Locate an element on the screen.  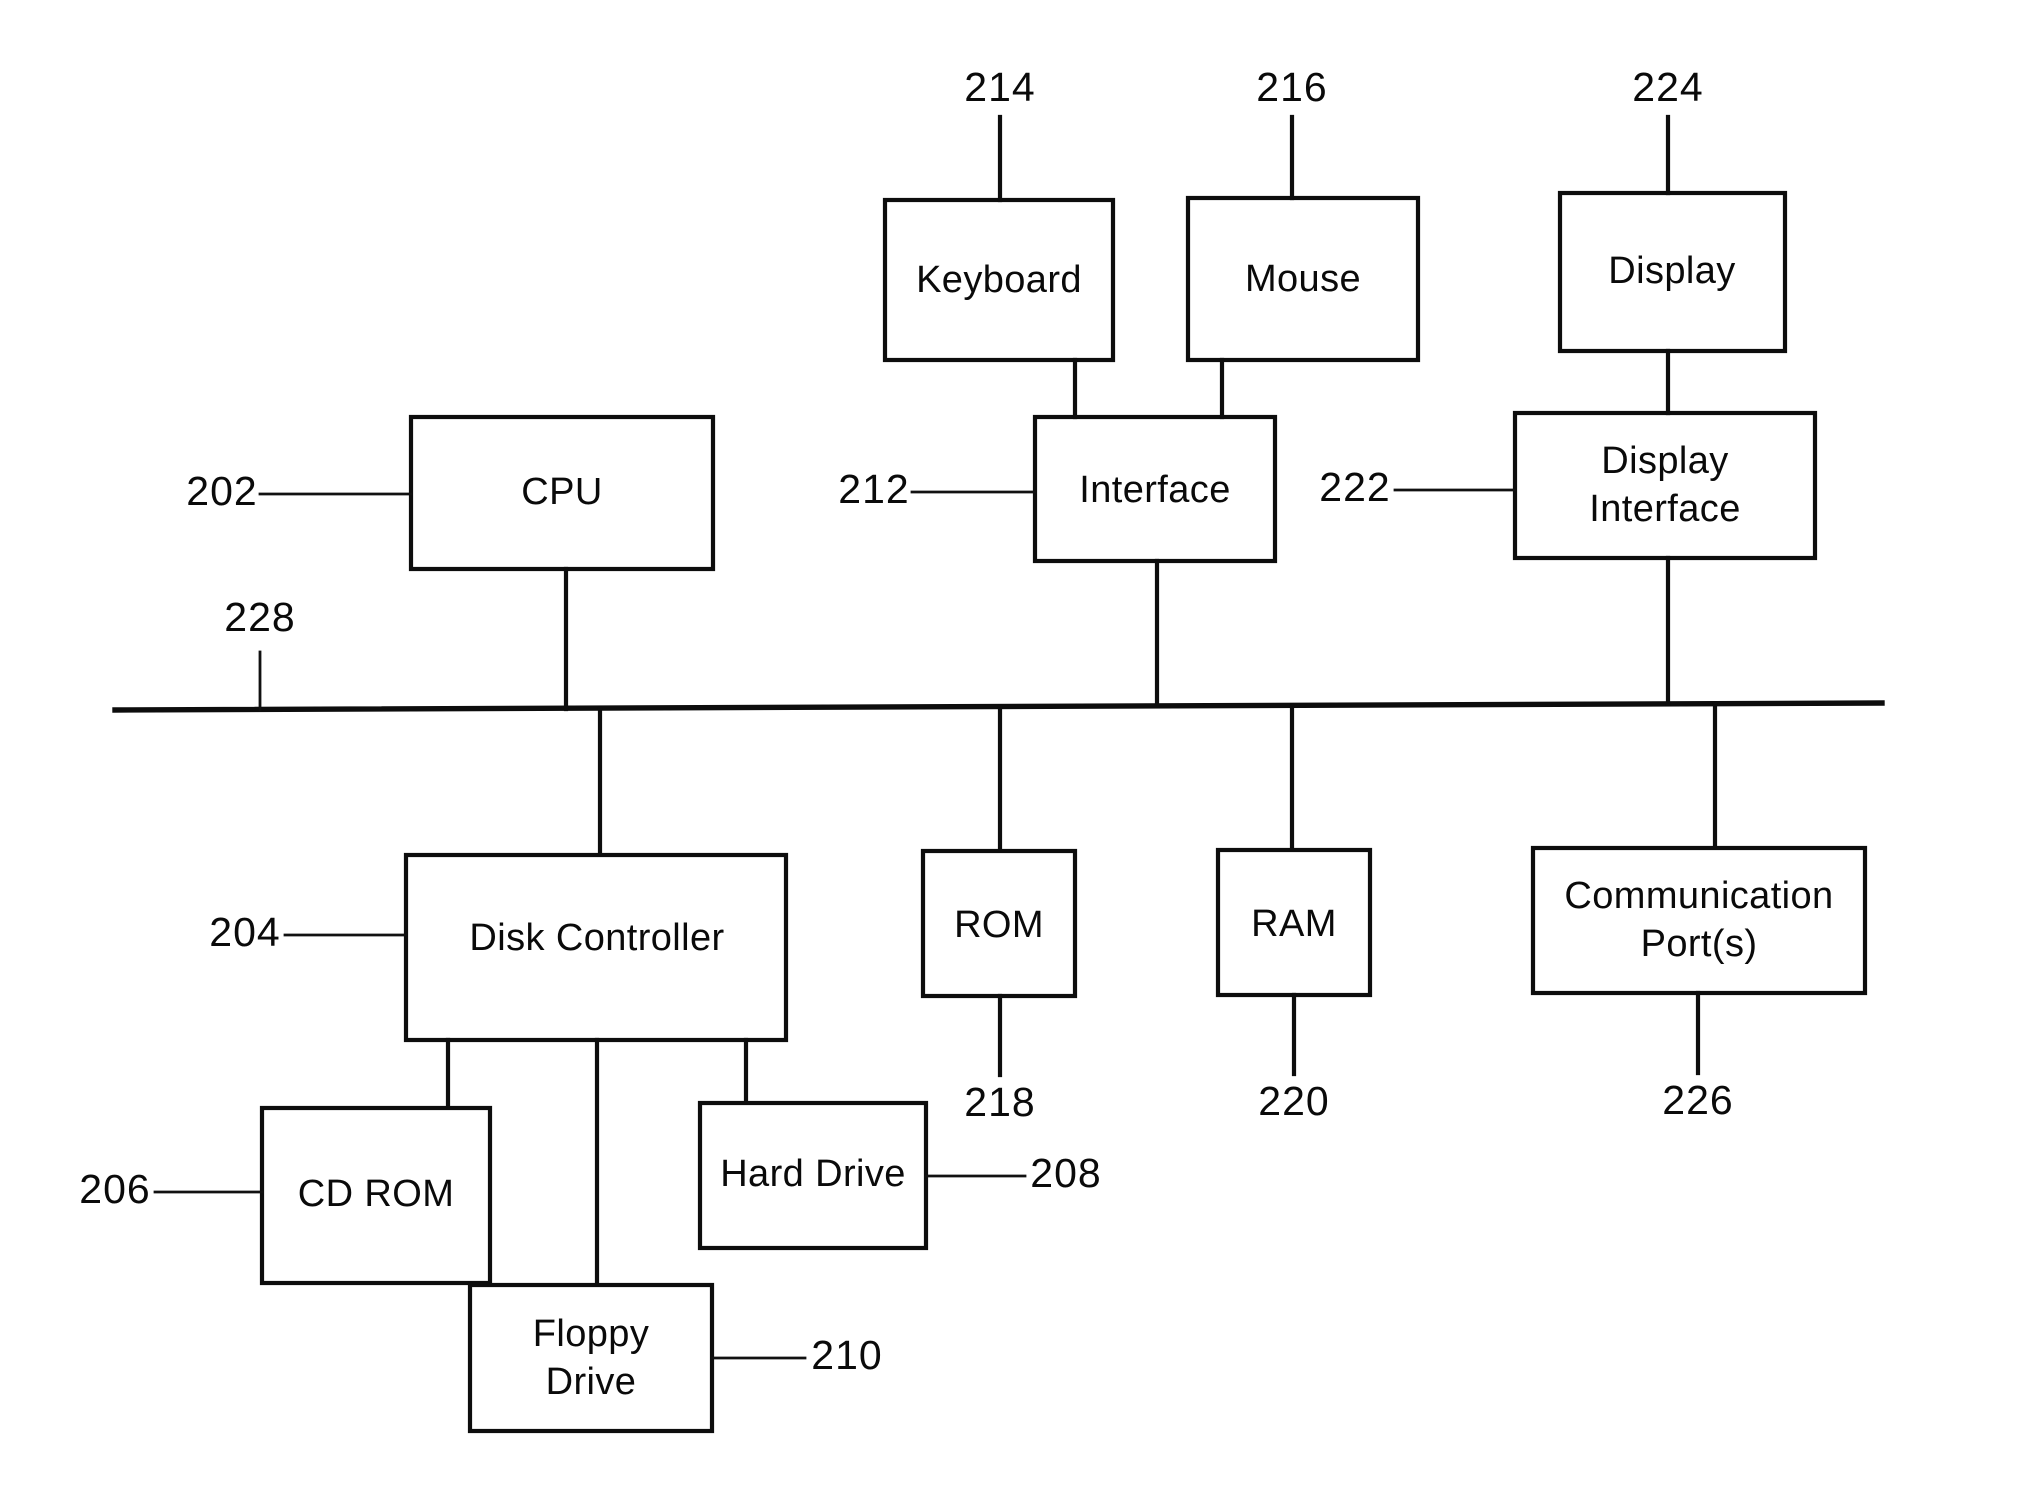
ref-number-224: 224 is located at coordinates (1667, 87).